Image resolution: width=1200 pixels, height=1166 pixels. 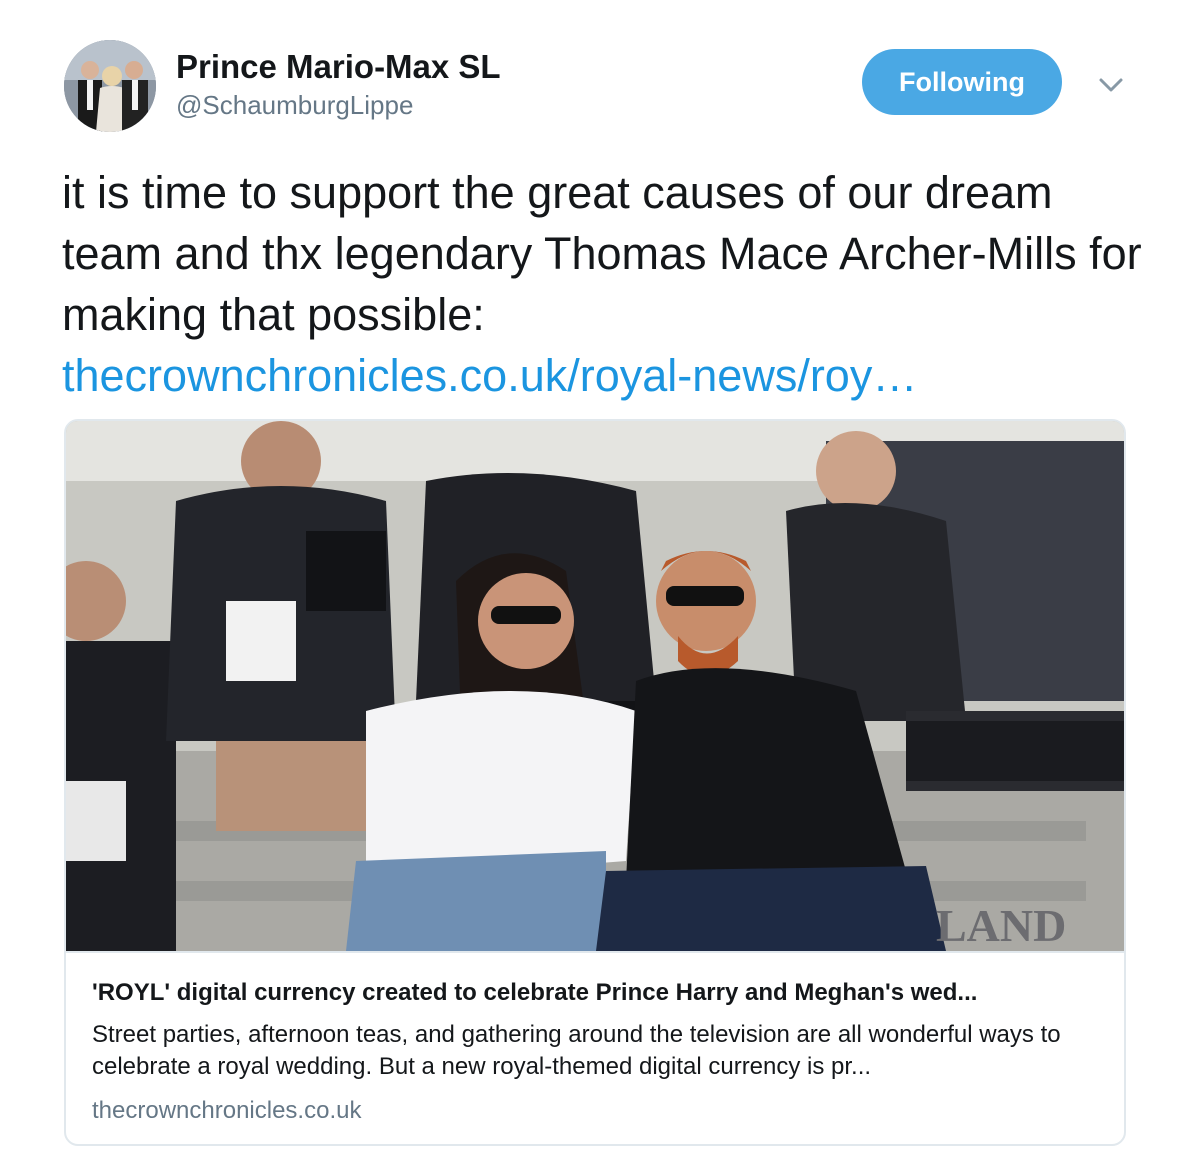 I want to click on chevron-down-icon, so click(x=1111, y=85).